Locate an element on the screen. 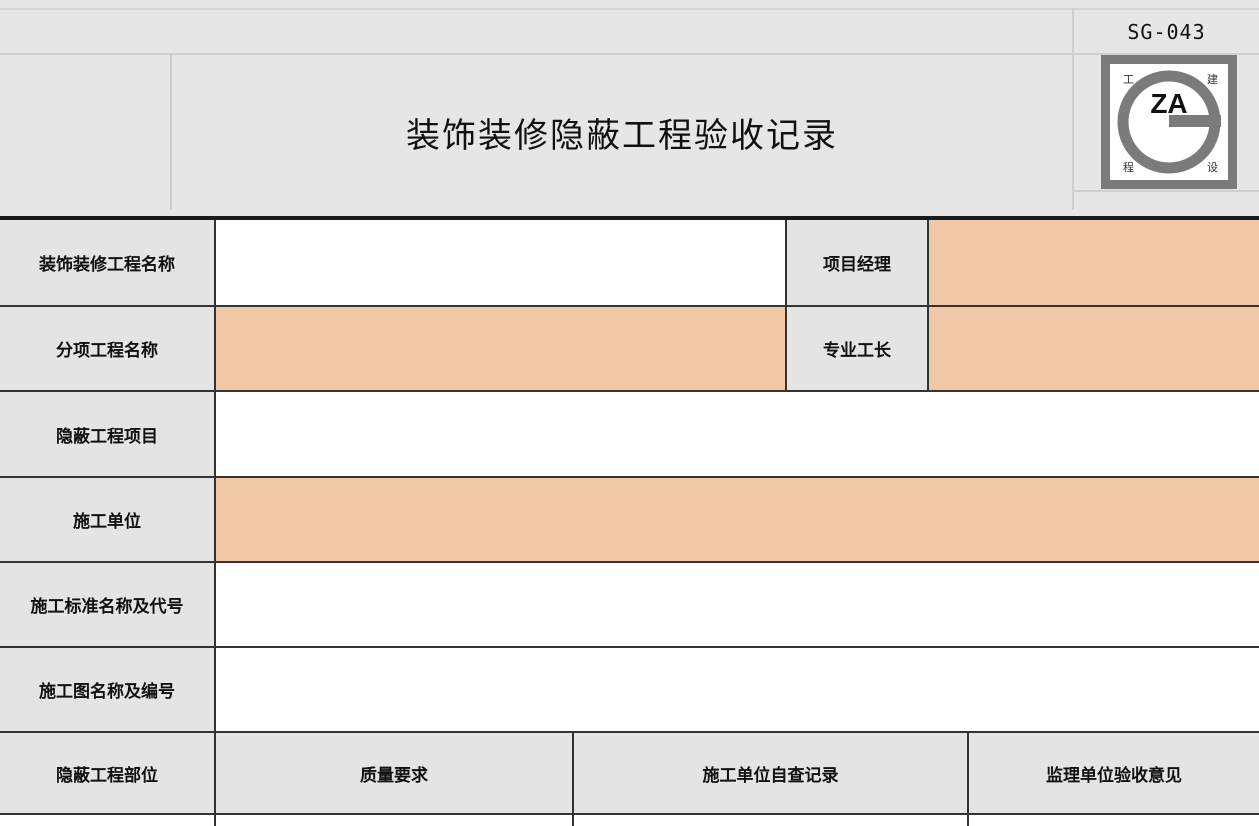 The width and height of the screenshot is (1259, 826). project-name-label: 装饰装修工程名称 is located at coordinates (107, 262).